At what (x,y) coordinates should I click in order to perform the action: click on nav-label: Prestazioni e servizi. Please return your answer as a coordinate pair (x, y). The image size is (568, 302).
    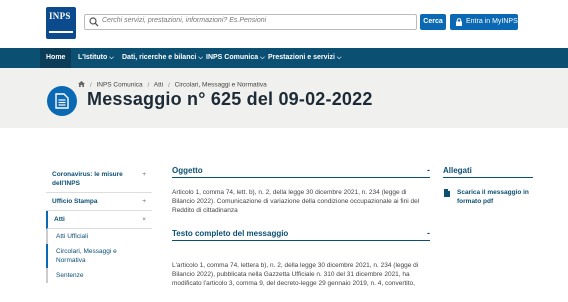
    Looking at the image, I should click on (301, 57).